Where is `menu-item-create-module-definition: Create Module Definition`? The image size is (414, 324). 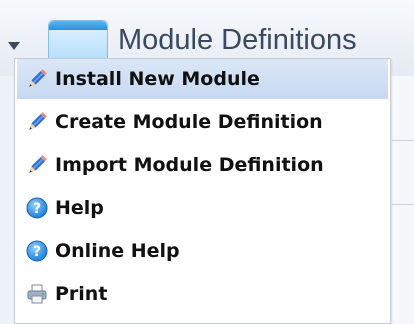
menu-item-create-module-definition: Create Module Definition is located at coordinates (202, 122).